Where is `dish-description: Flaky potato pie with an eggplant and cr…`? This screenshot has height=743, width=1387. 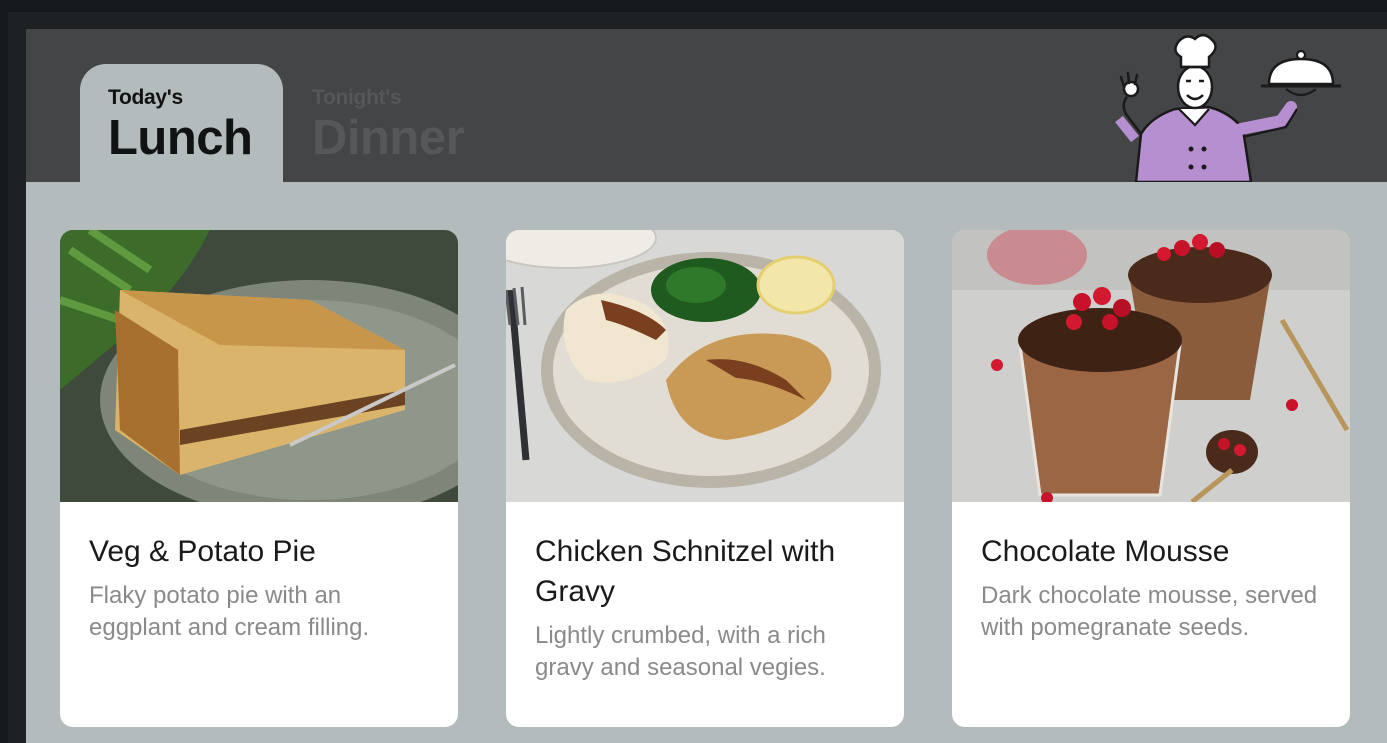
dish-description: Flaky potato pie with an eggplant and cr… is located at coordinates (229, 611).